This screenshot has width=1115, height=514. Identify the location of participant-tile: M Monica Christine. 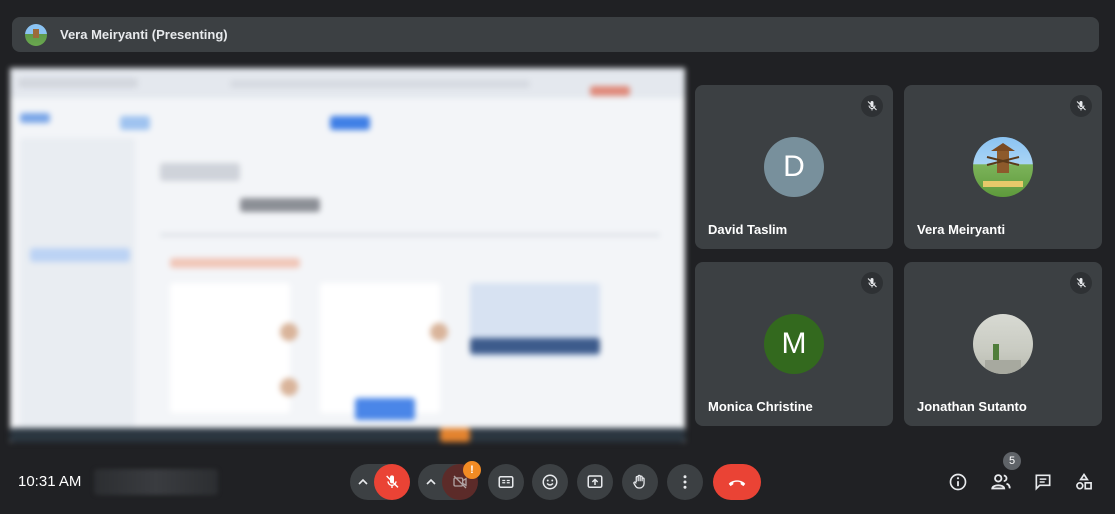
(794, 344).